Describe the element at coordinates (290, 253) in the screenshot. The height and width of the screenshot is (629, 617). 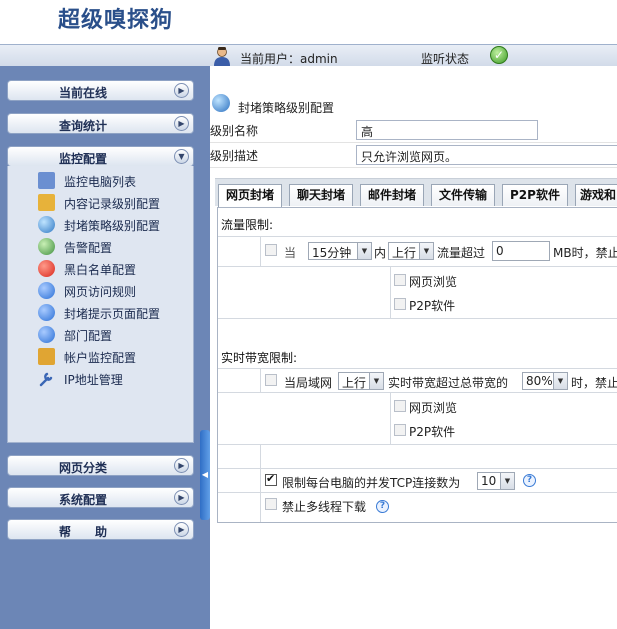
I see `when-label: 当` at that location.